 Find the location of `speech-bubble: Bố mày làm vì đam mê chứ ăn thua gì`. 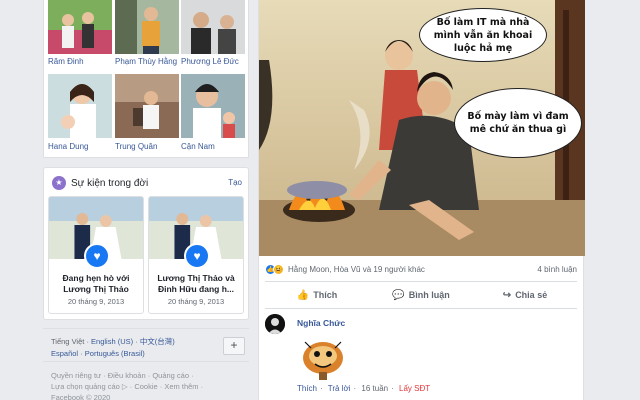

speech-bubble: Bố mày làm vì đam mê chứ ăn thua gì is located at coordinates (518, 123).